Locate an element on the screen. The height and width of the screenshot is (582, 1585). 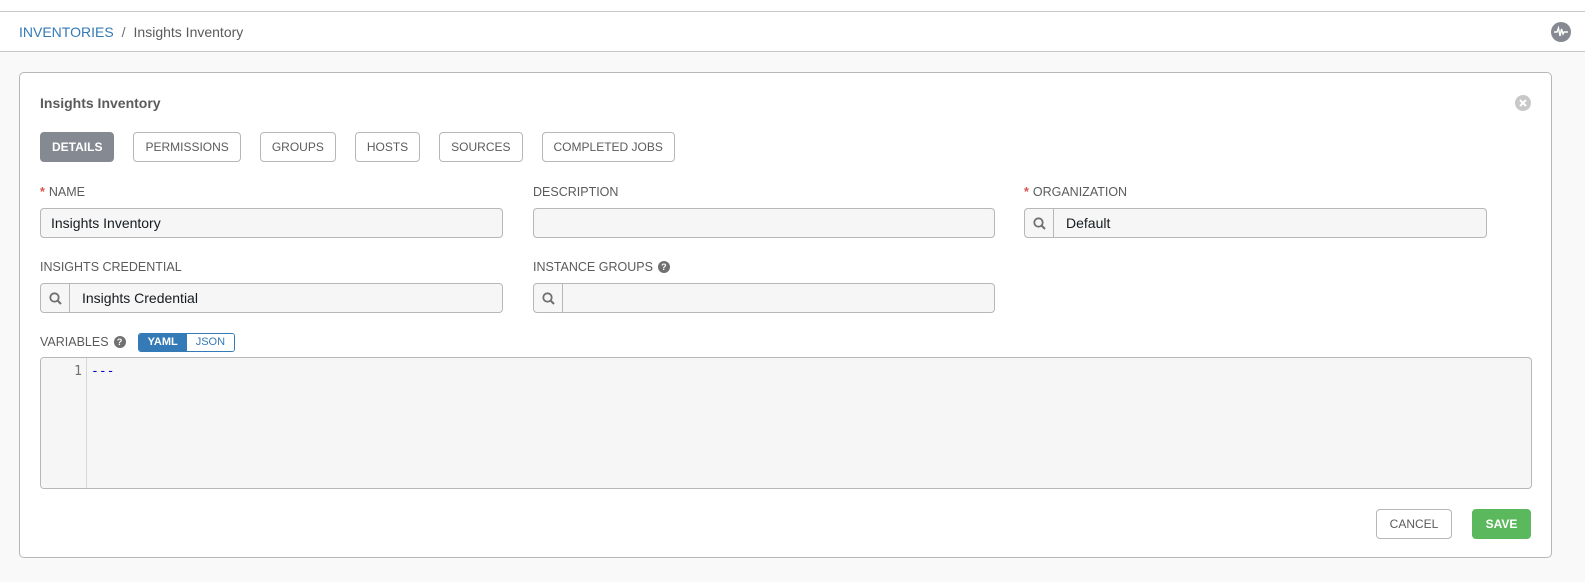
organization-lookup: Default is located at coordinates (1255, 223).